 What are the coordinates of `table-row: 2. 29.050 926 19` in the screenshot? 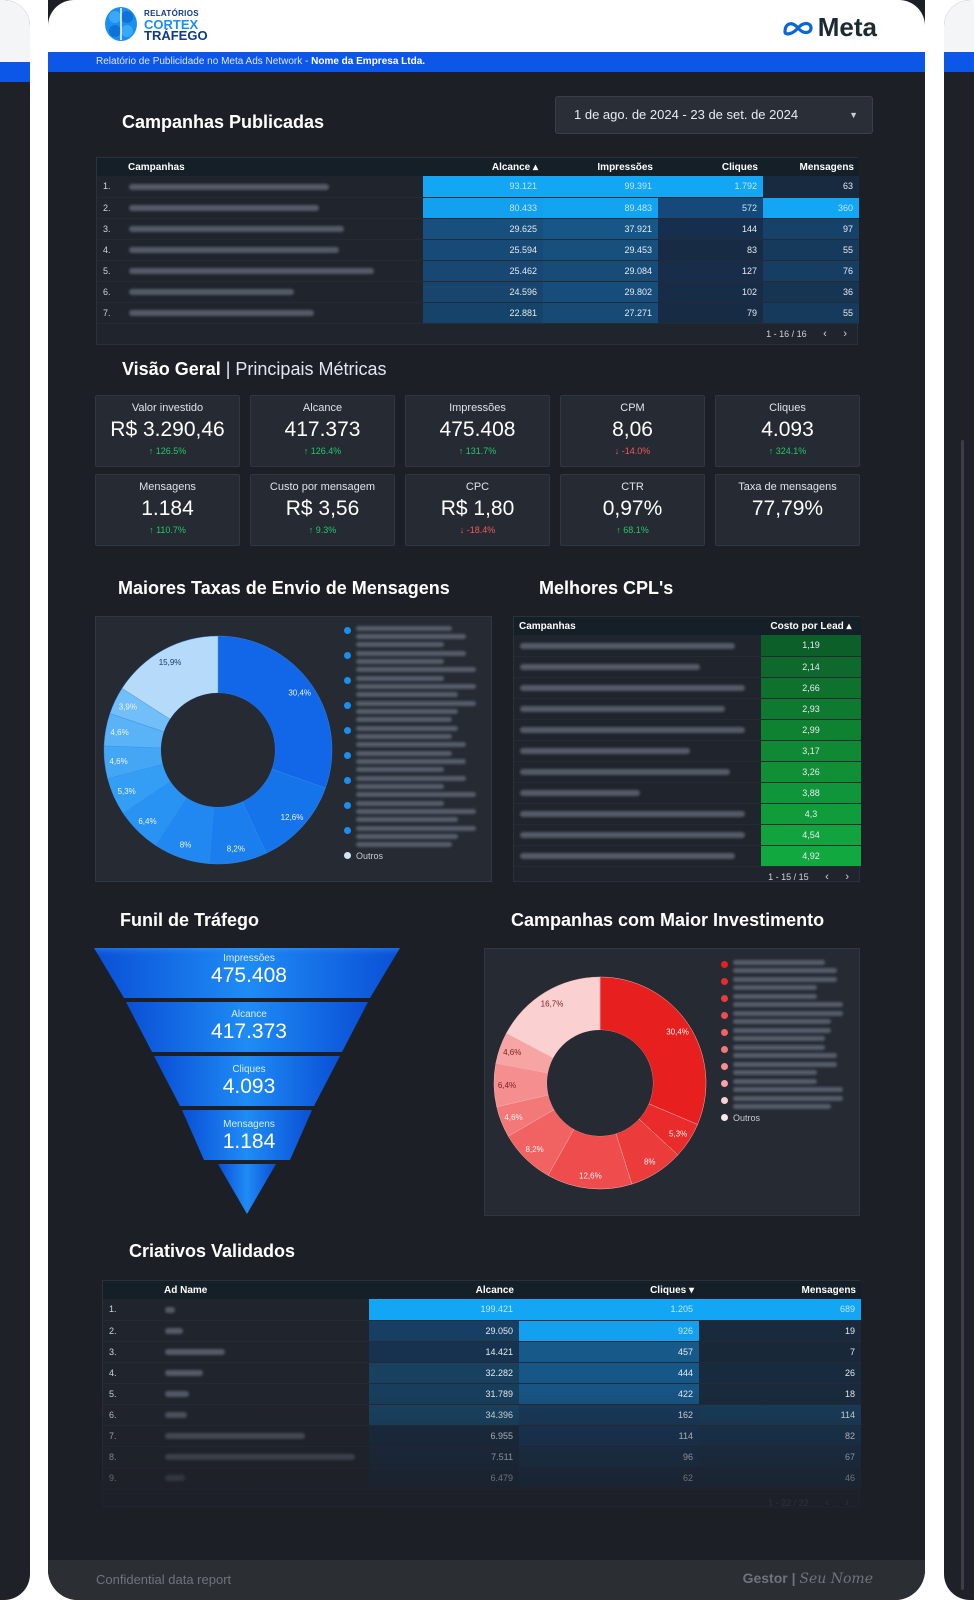 It's located at (482, 1331).